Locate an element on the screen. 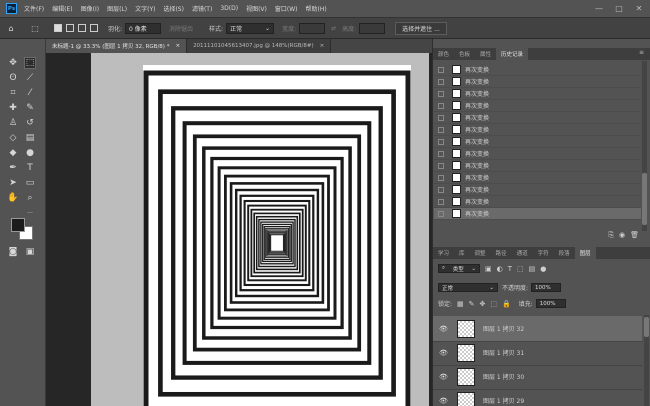 This screenshot has width=650, height=406. zoom-tool-icon: ⌕ is located at coordinates (30, 198).